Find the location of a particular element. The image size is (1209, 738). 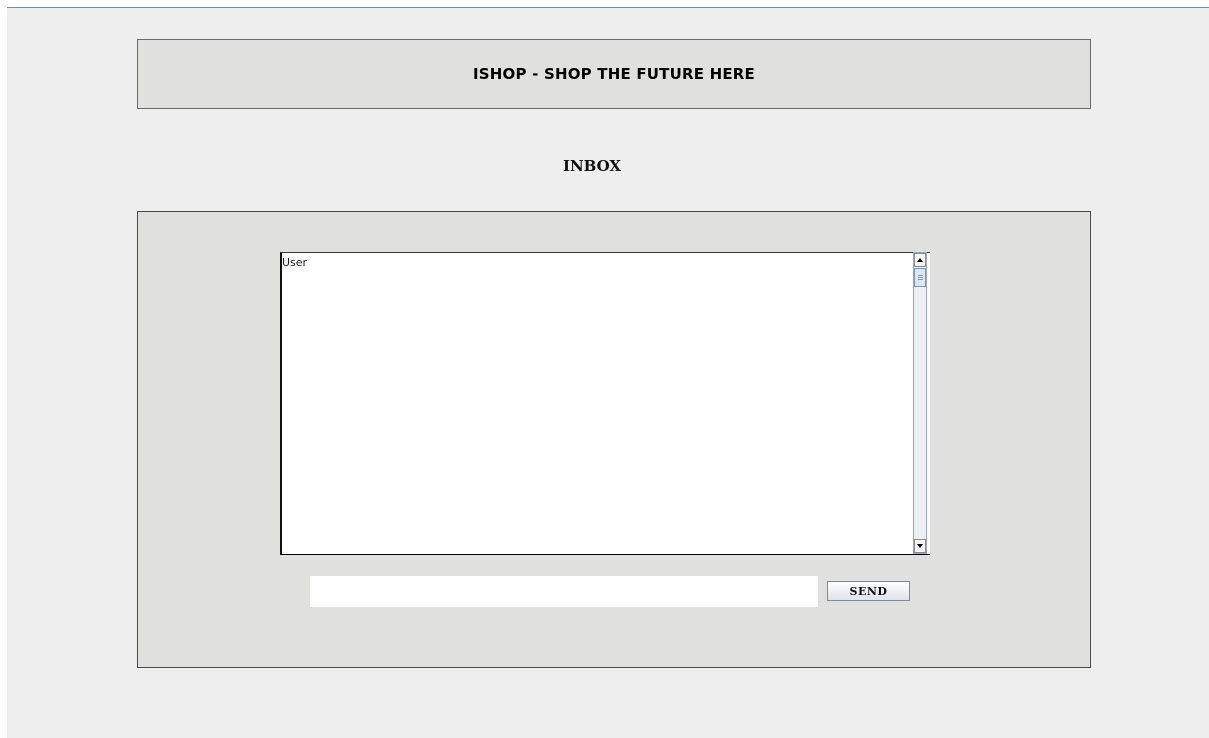

chevron-down-icon is located at coordinates (920, 546).